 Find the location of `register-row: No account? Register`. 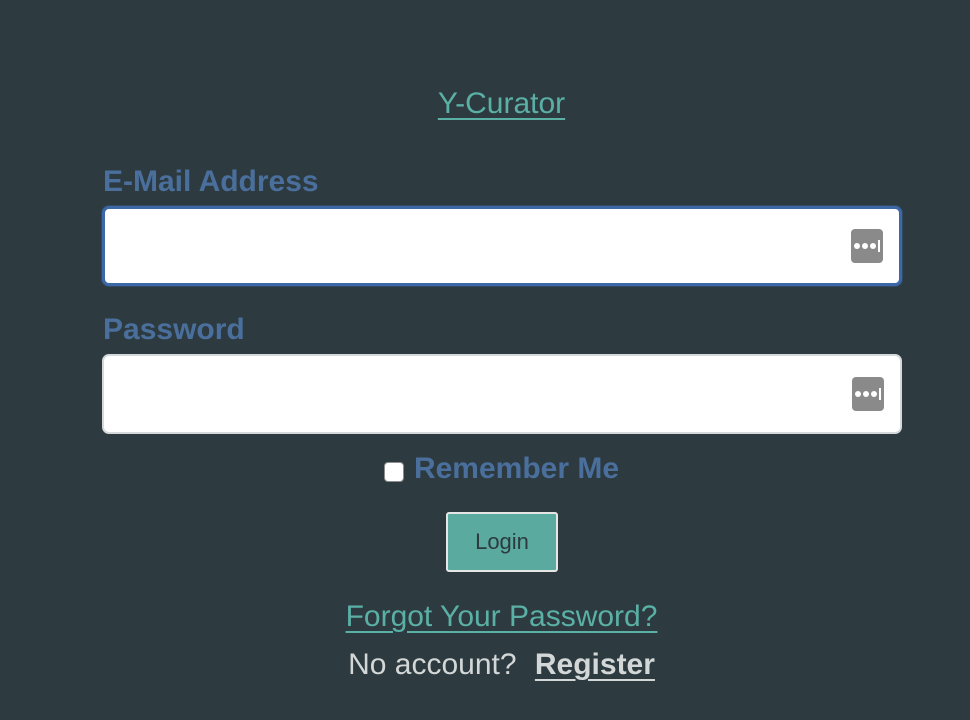

register-row: No account? Register is located at coordinates (485, 665).